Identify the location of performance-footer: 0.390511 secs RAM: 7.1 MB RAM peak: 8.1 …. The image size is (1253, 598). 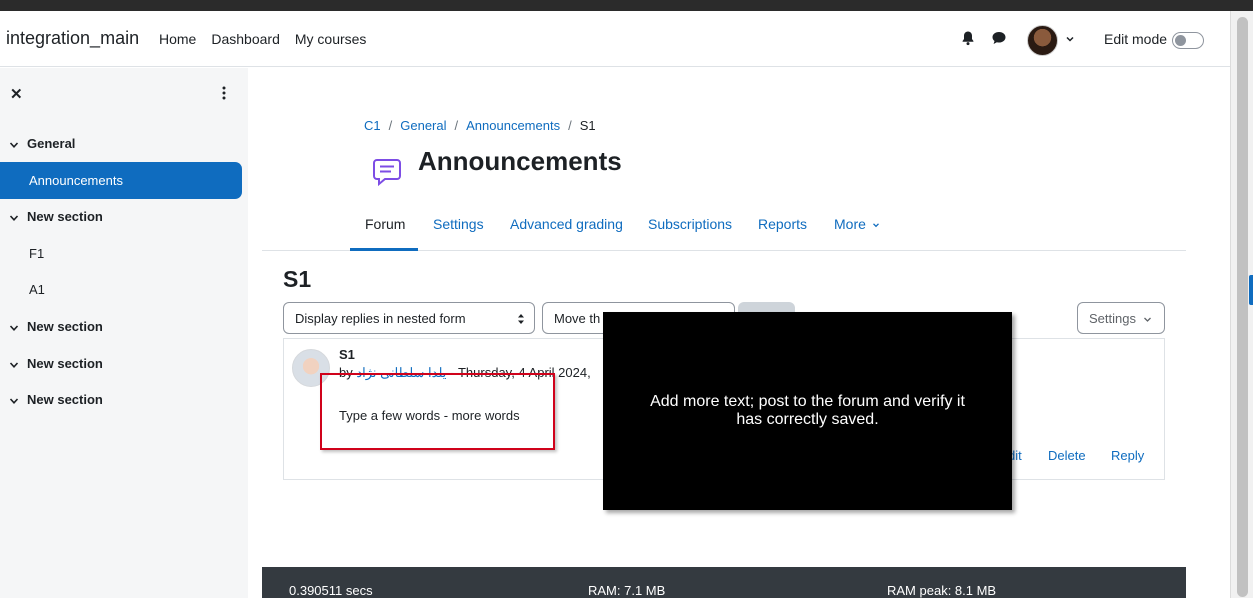
(724, 582).